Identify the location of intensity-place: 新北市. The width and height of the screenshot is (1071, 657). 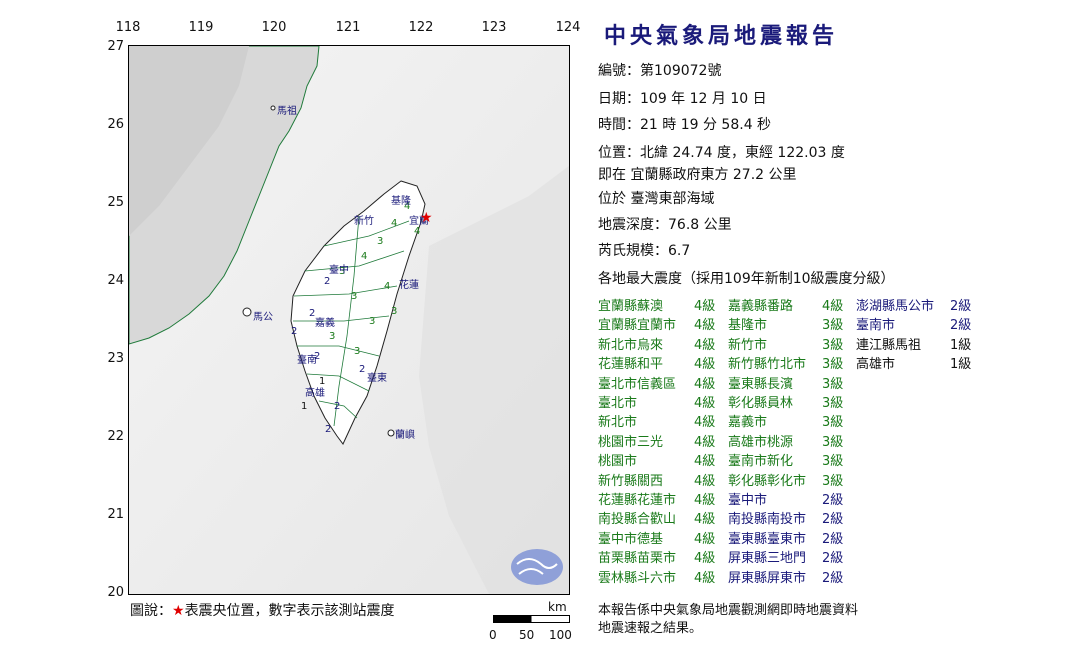
(618, 423).